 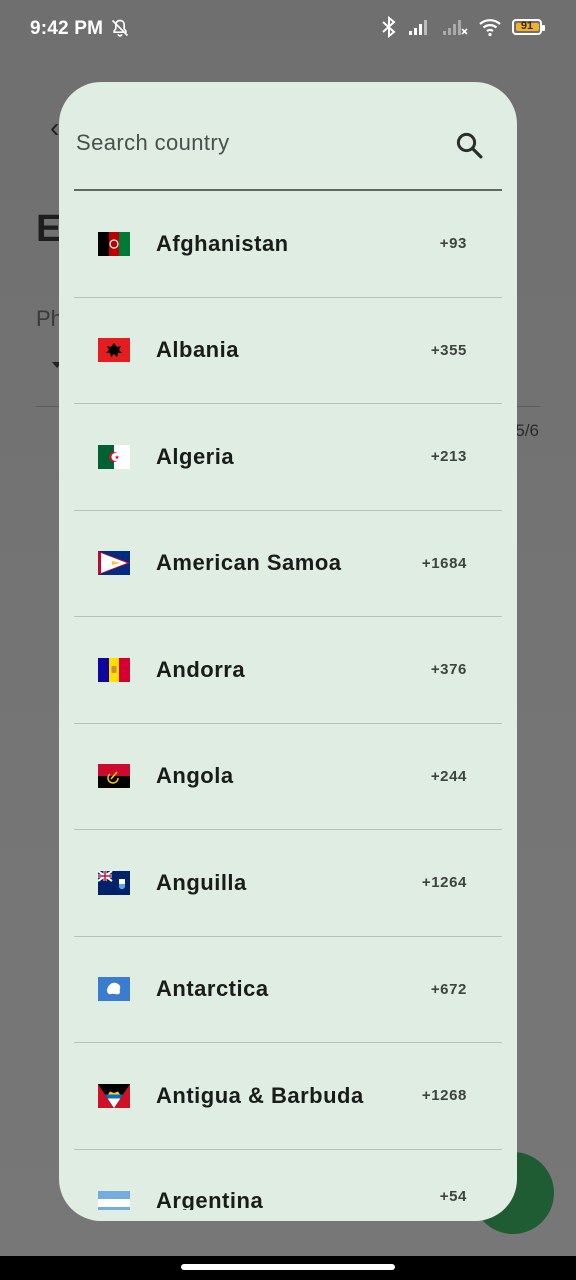 What do you see at coordinates (114, 243) in the screenshot?
I see `afghanistan-flag-icon` at bounding box center [114, 243].